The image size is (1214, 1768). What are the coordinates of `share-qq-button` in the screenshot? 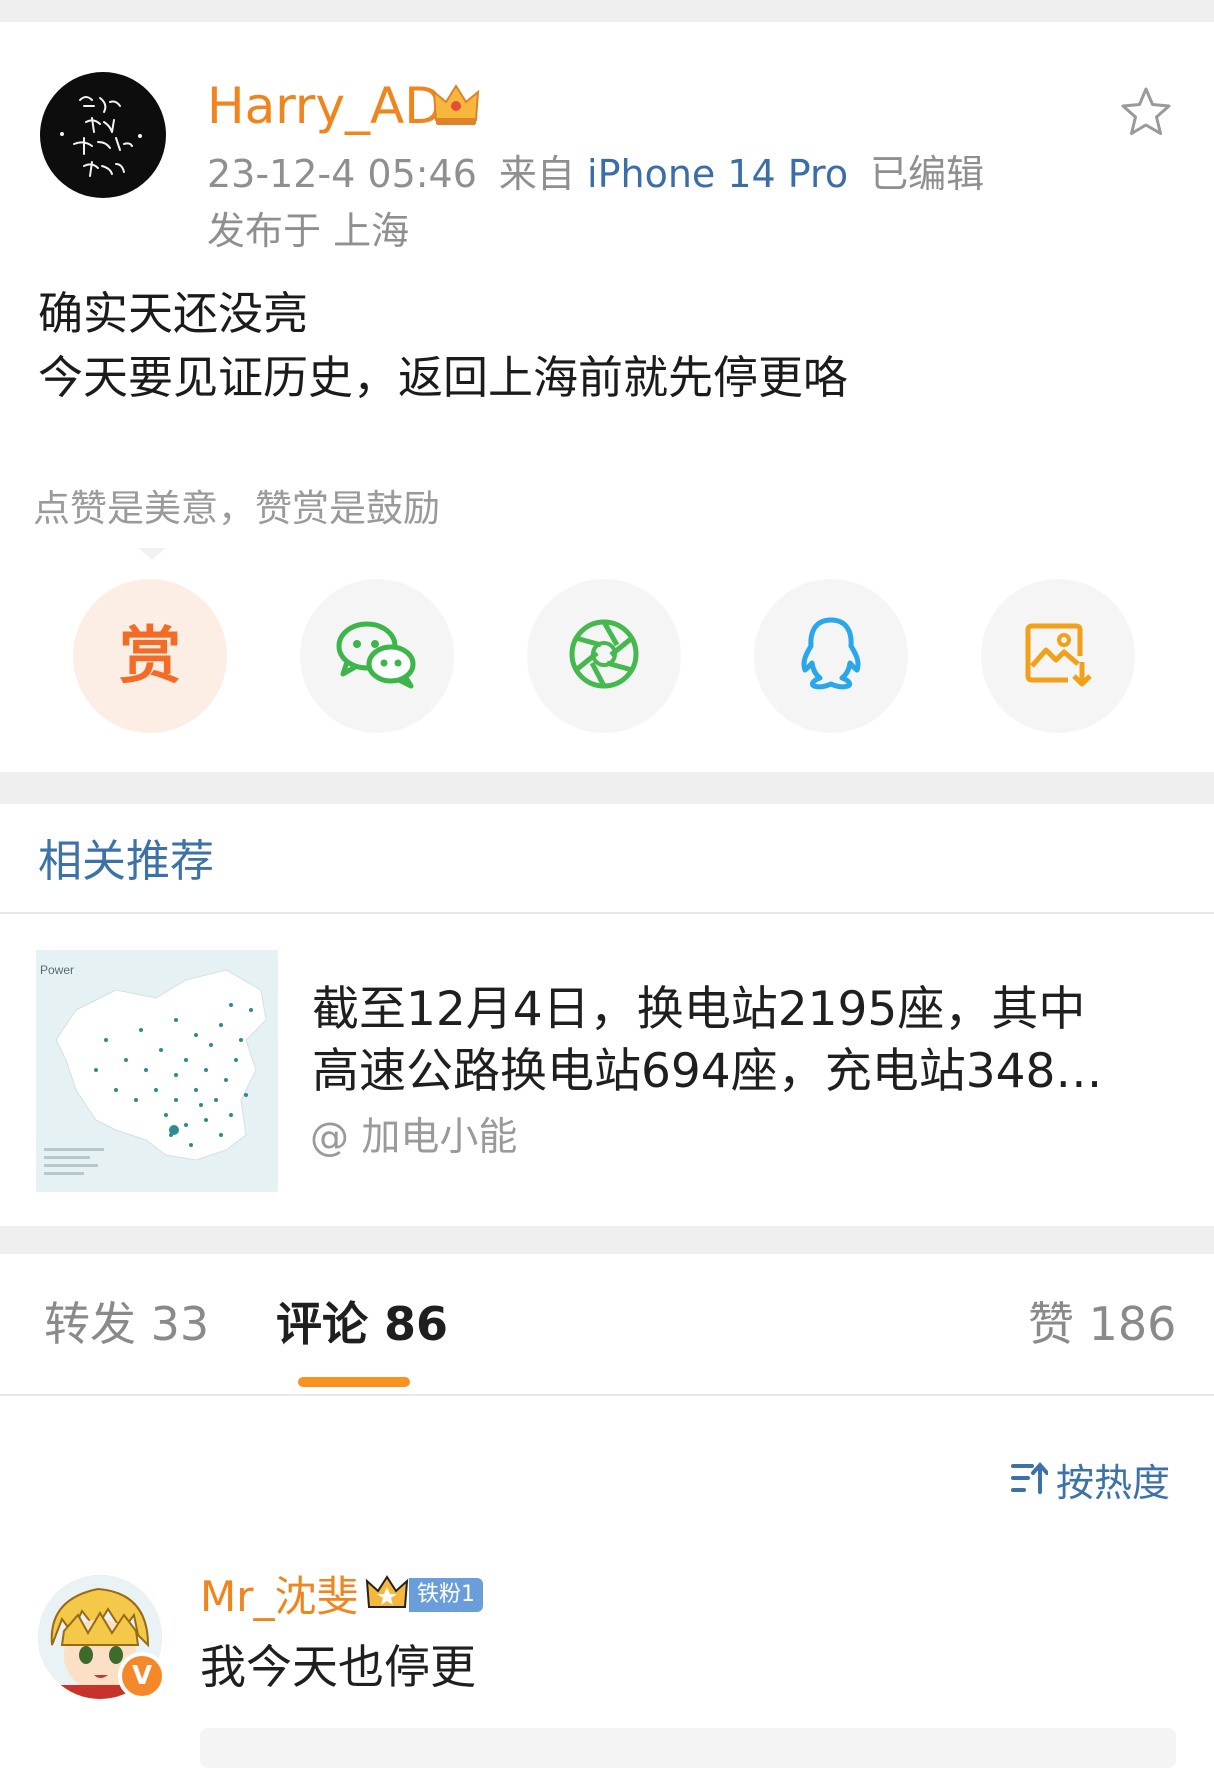 It's located at (831, 656).